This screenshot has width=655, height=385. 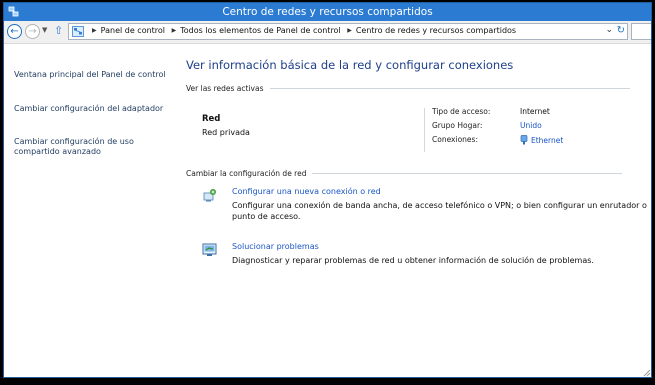 I want to click on ethernet-link: Ethernet, so click(x=547, y=140).